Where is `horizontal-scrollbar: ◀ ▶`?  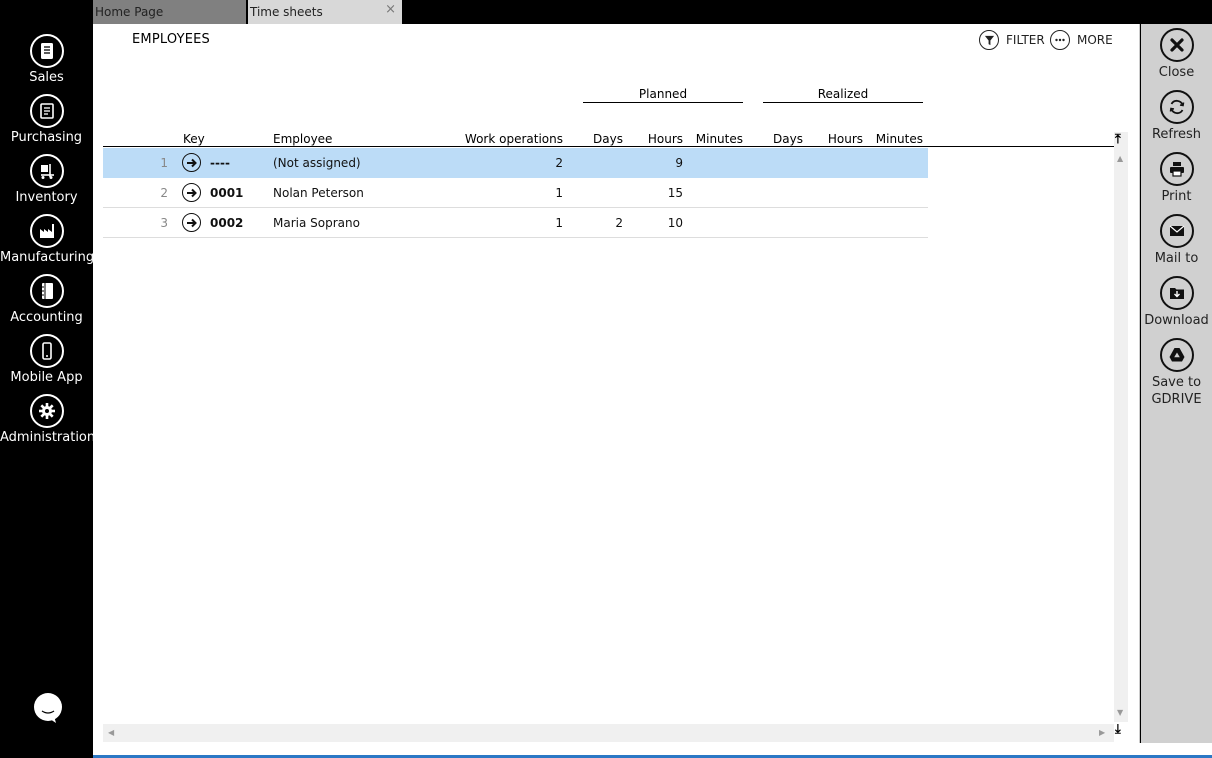 horizontal-scrollbar: ◀ ▶ is located at coordinates (608, 733).